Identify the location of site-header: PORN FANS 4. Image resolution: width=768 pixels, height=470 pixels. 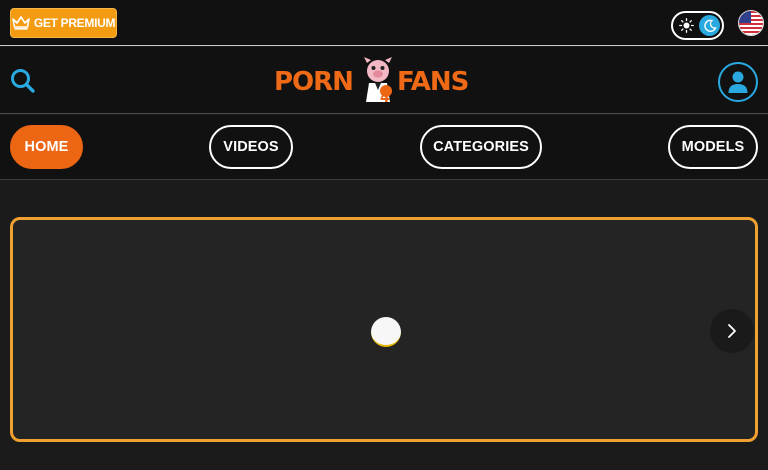
(384, 80).